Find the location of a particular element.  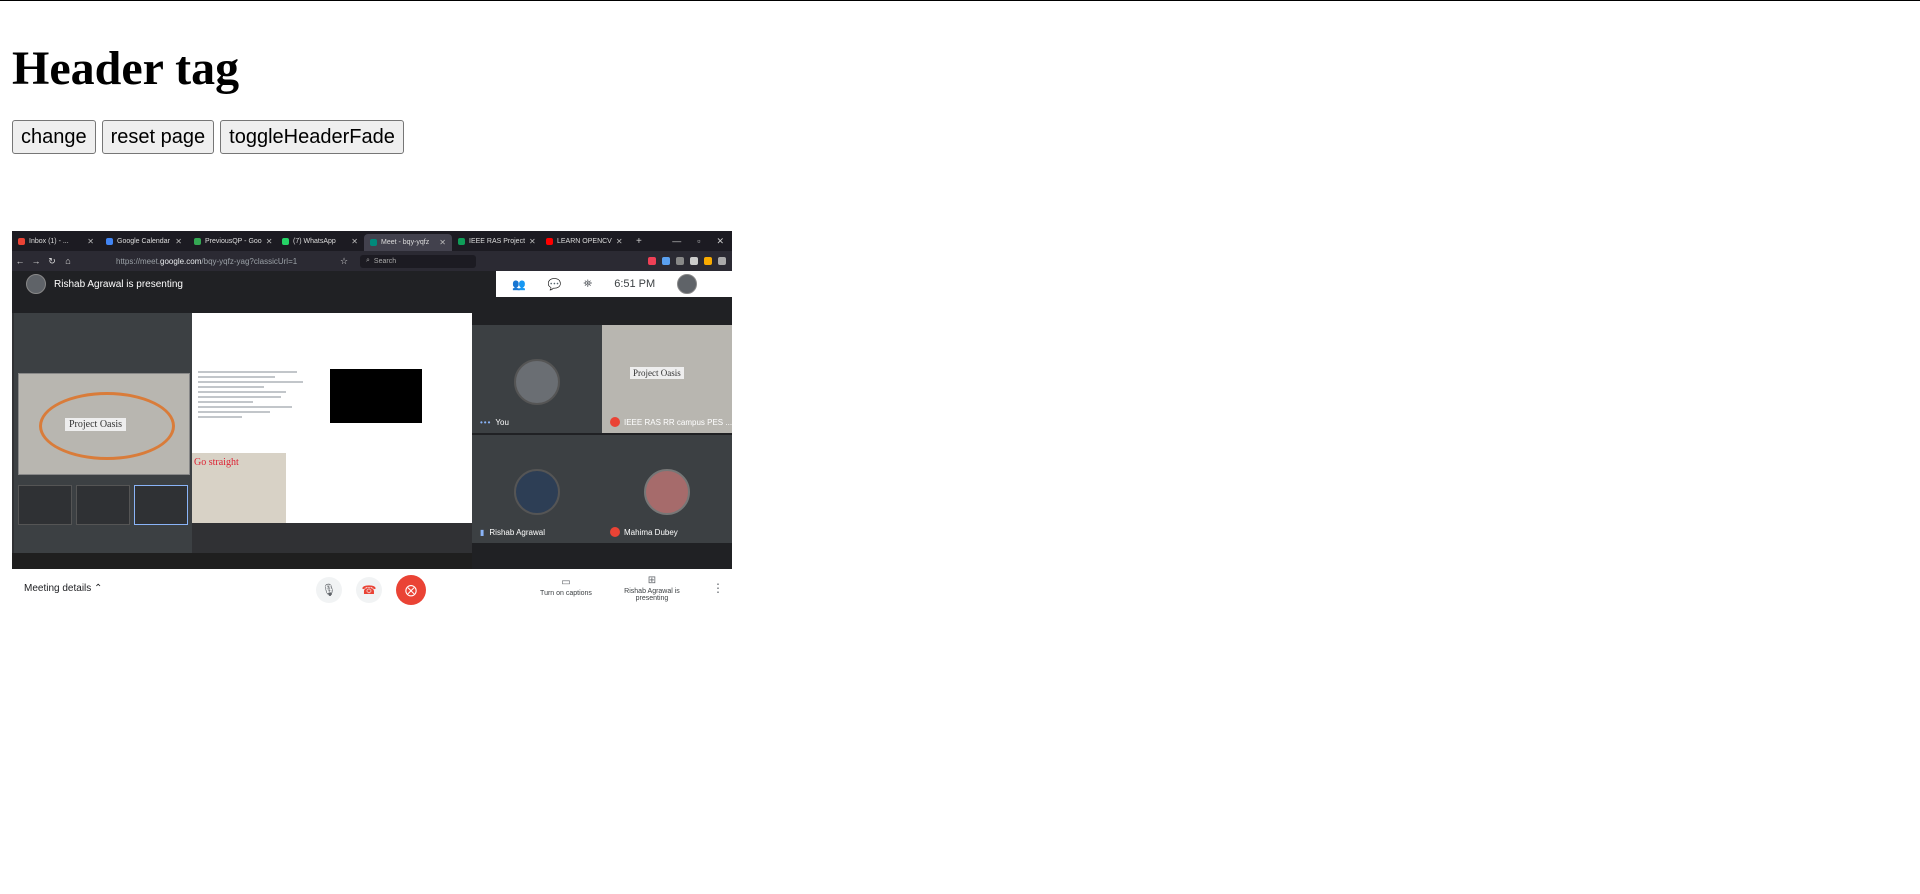

forward-icon: → is located at coordinates (36, 261).